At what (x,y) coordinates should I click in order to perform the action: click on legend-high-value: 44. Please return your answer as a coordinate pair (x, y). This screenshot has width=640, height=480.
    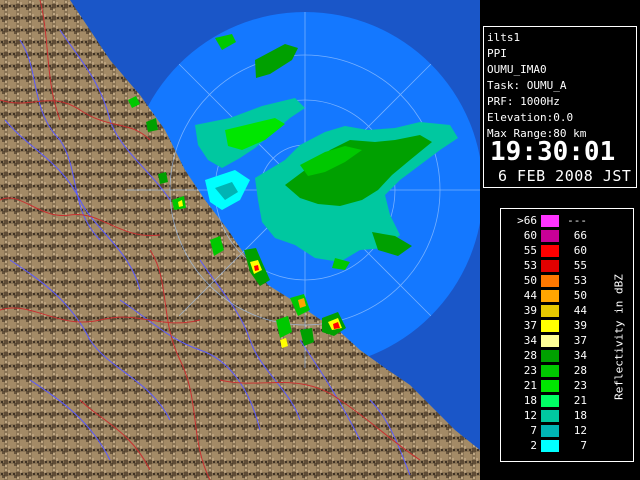
    Looking at the image, I should click on (580, 310).